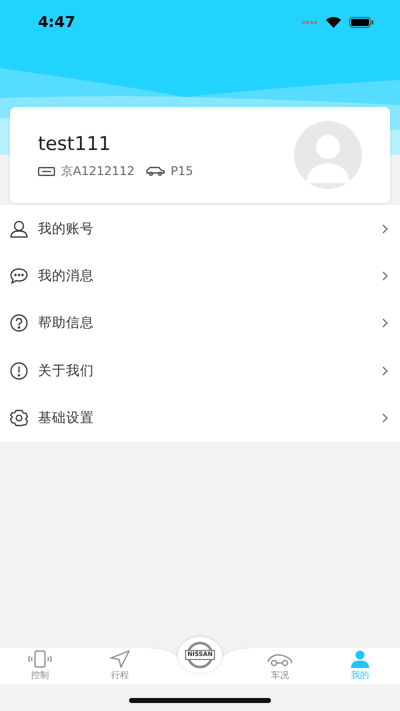  I want to click on navigation-icon, so click(120, 659).